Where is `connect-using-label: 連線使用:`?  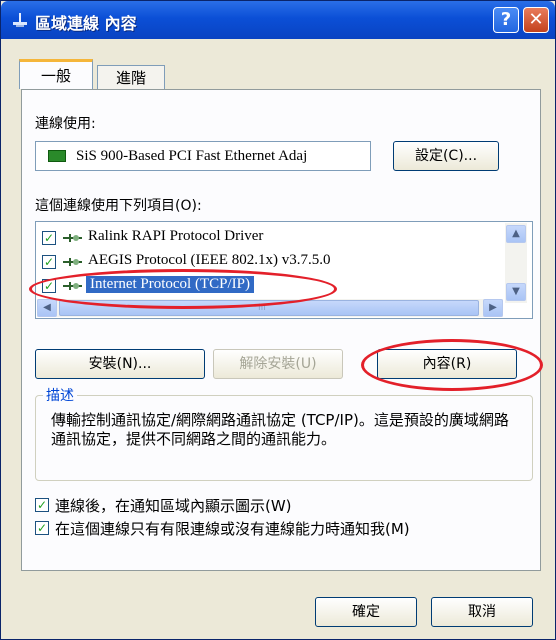 connect-using-label: 連線使用: is located at coordinates (65, 124).